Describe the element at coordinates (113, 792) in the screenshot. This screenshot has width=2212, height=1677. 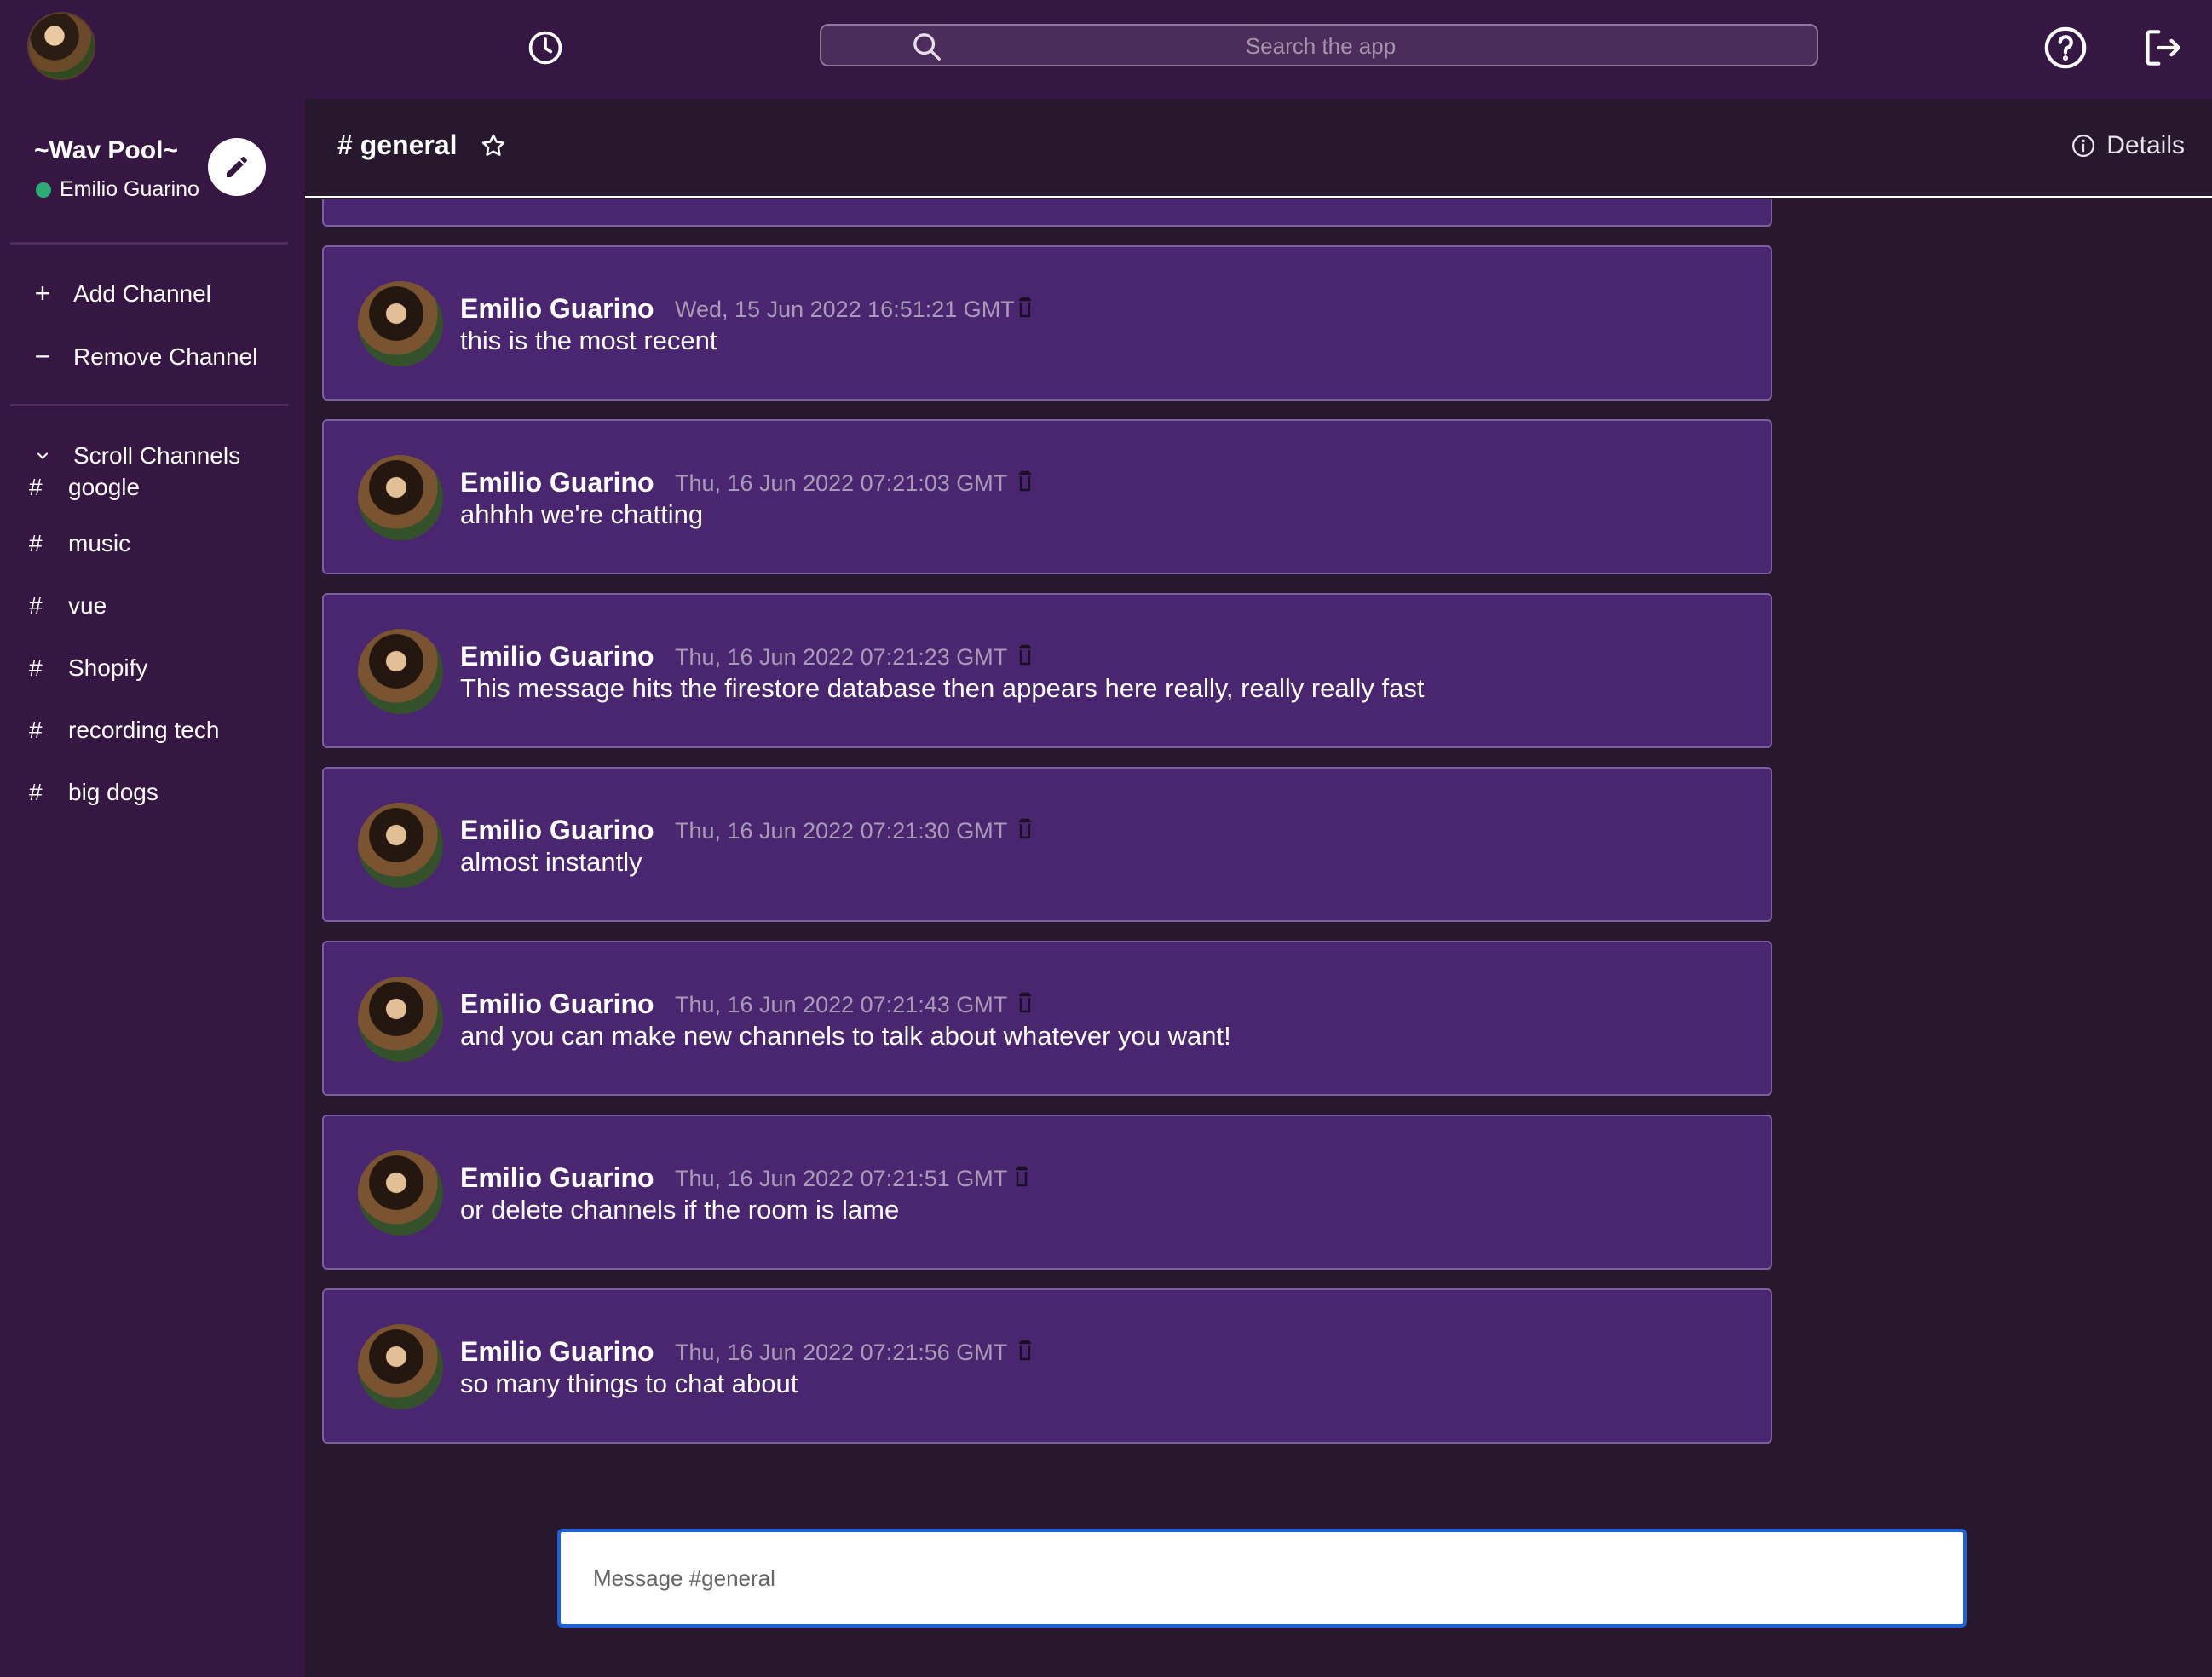
I see `channel-label: big dogs` at that location.